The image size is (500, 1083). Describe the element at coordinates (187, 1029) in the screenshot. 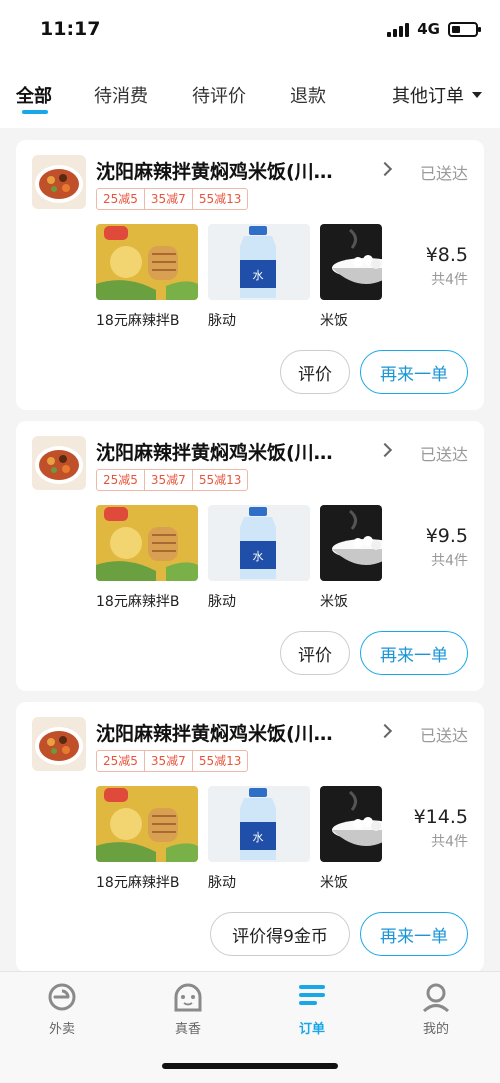

I see `nav-zhenxiang-label: 真香` at that location.